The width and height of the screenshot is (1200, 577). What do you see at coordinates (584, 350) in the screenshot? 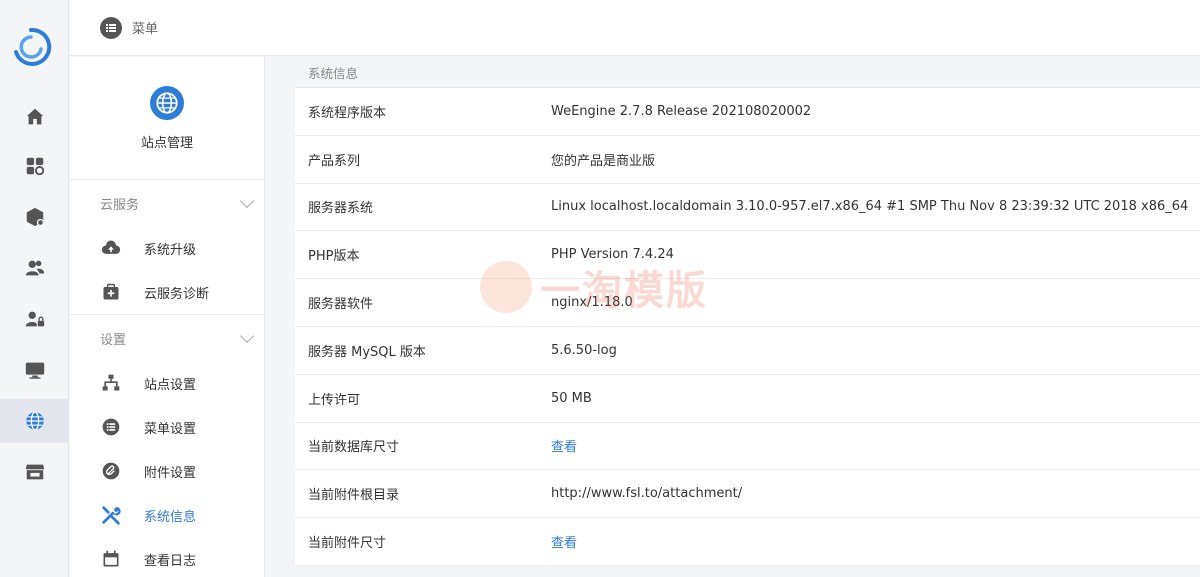
I see `row-value: 5.6.50-log` at bounding box center [584, 350].